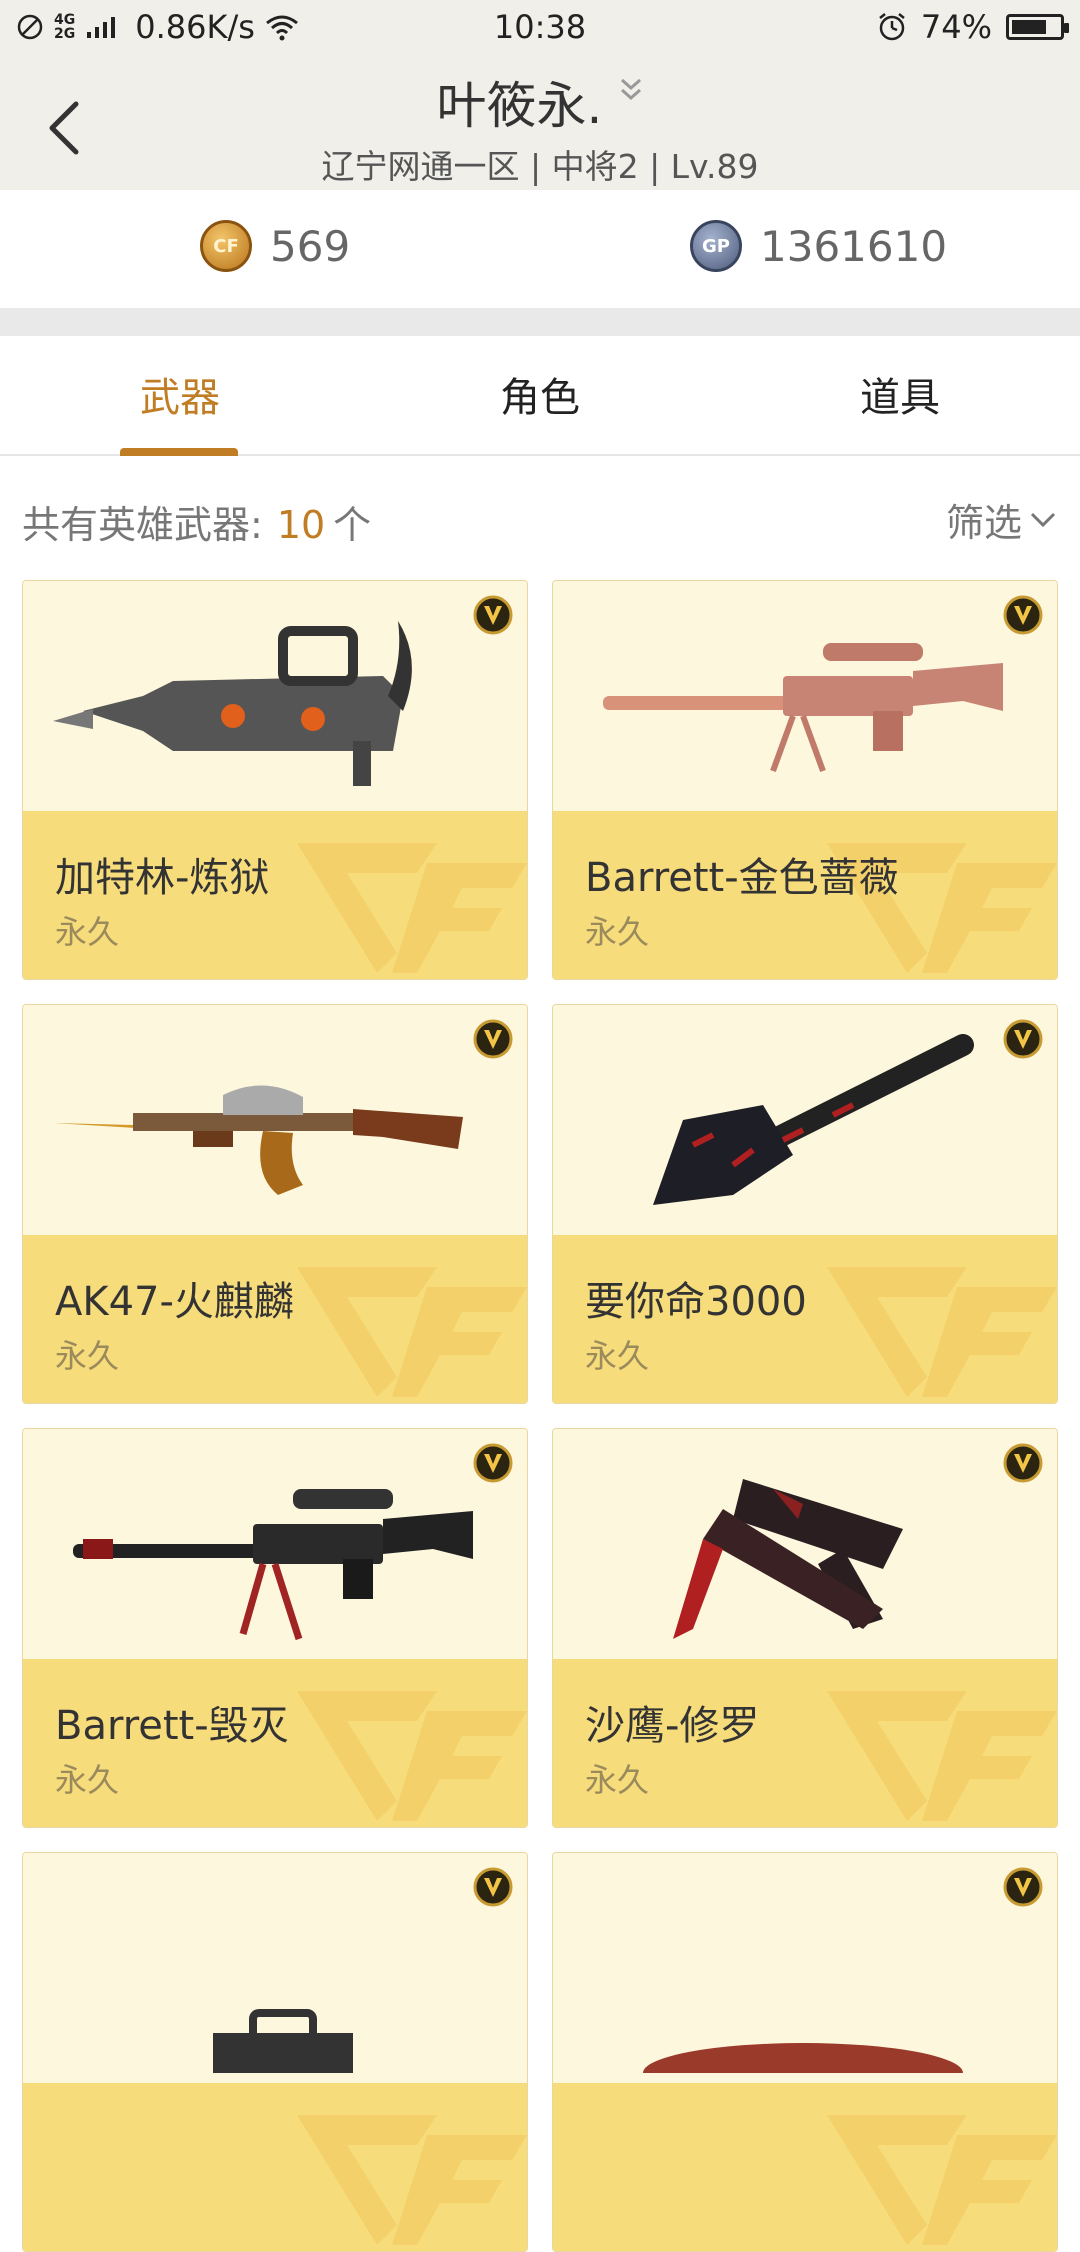 The image size is (1080, 2252). I want to click on weapon-card: 加特林-炼狱永久, so click(275, 780).